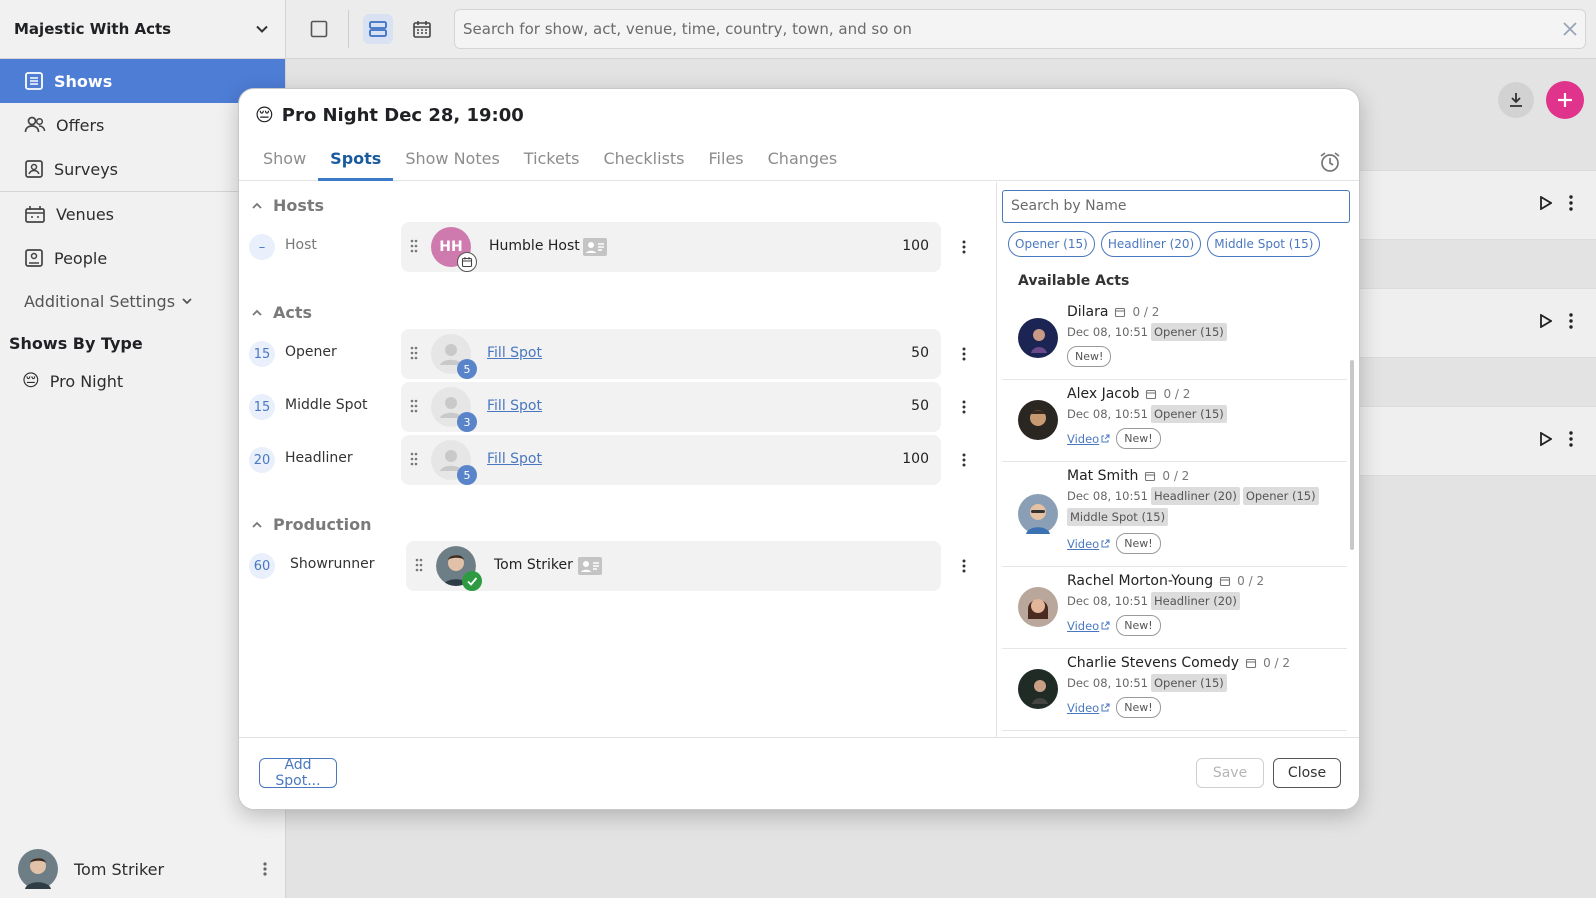 The image size is (1596, 898). I want to click on name-search-input: Search by Name, so click(1176, 206).